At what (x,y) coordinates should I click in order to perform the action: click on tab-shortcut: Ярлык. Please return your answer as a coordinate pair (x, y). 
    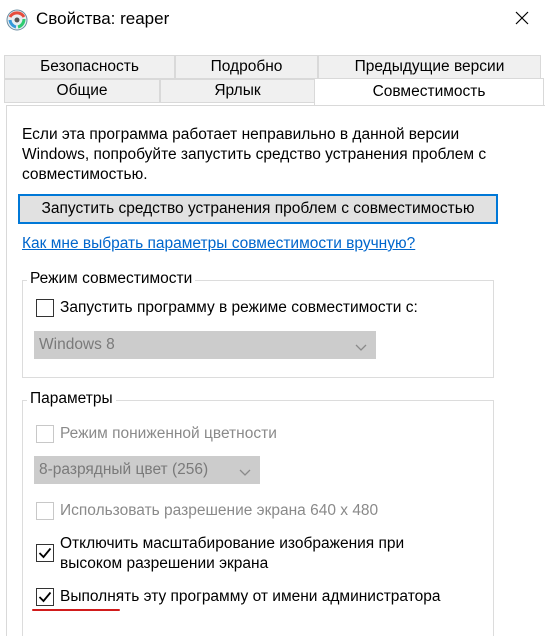
    Looking at the image, I should click on (237, 91).